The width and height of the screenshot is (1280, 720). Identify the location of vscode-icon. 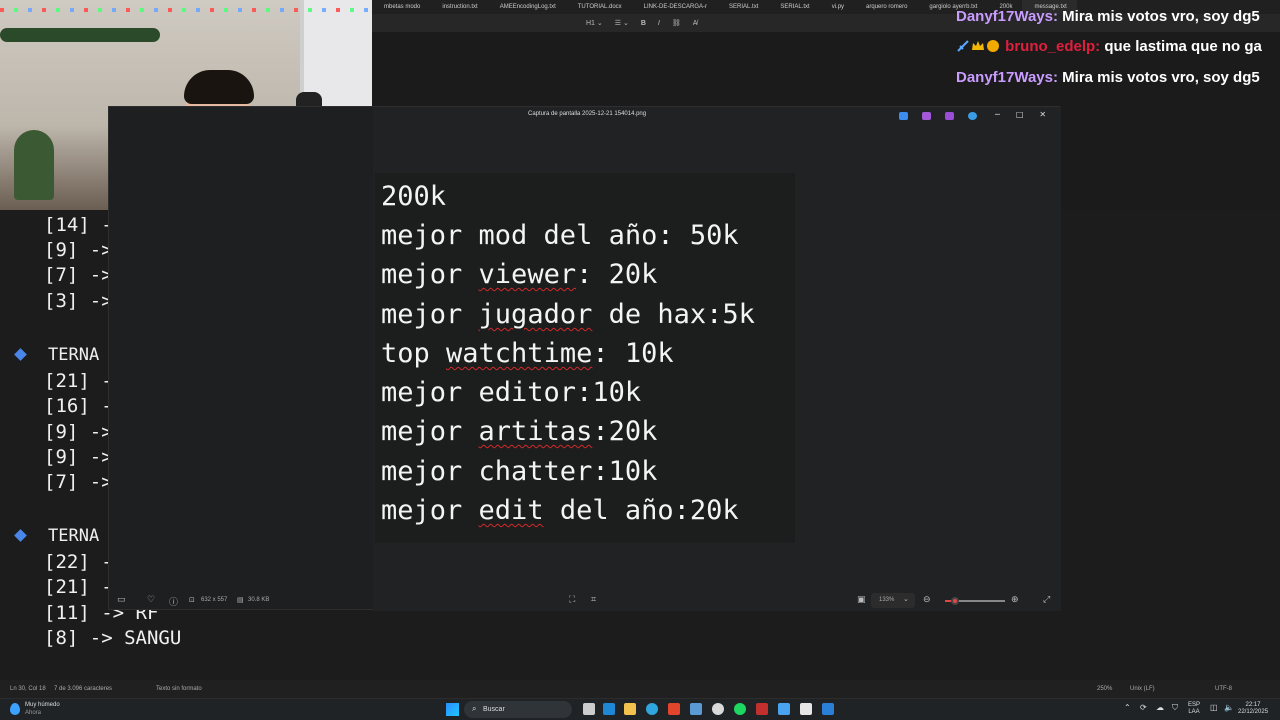
(696, 709).